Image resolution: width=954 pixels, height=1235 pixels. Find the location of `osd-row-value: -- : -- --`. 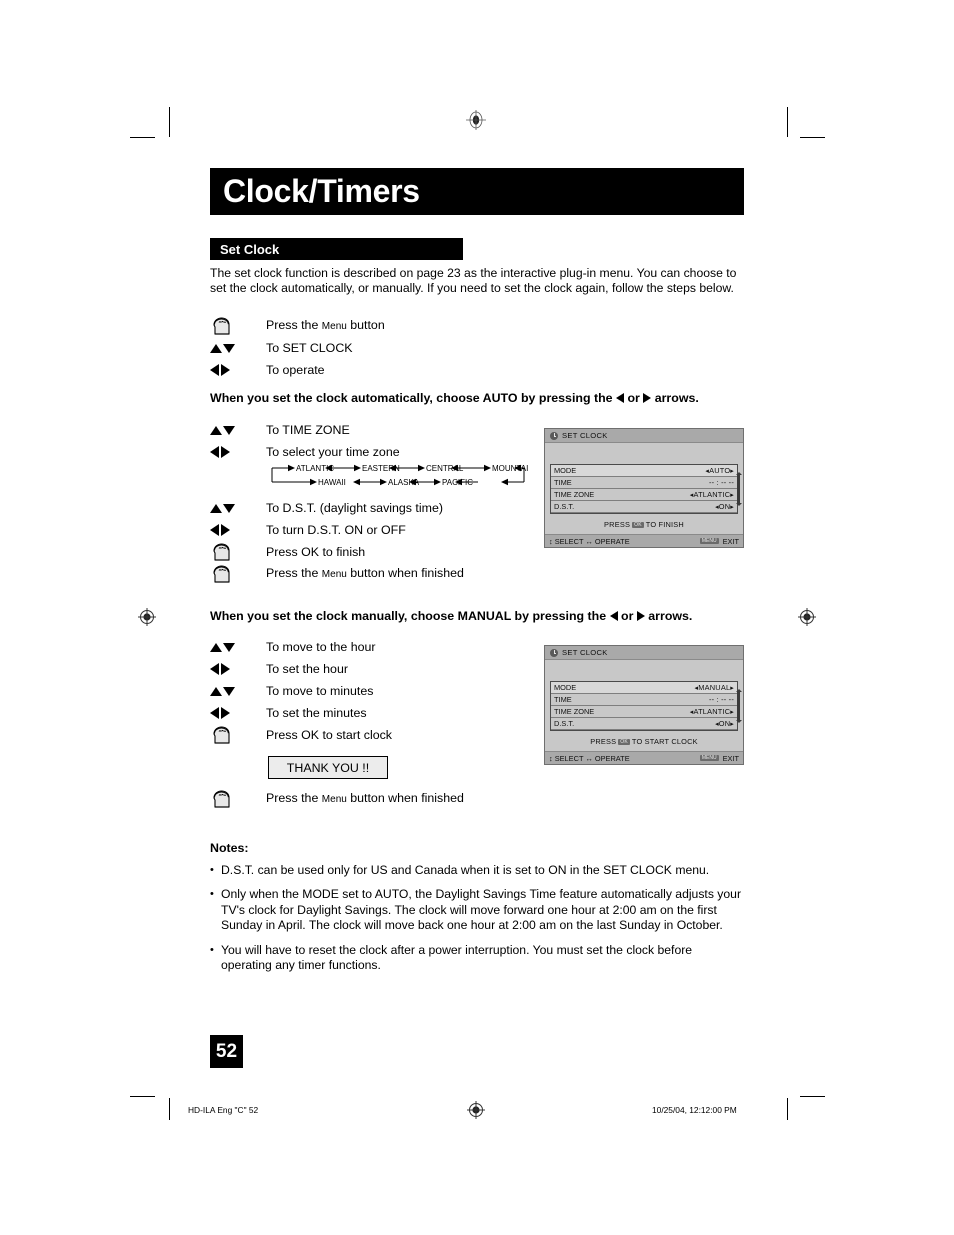

osd-row-value: -- : -- -- is located at coordinates (721, 482).